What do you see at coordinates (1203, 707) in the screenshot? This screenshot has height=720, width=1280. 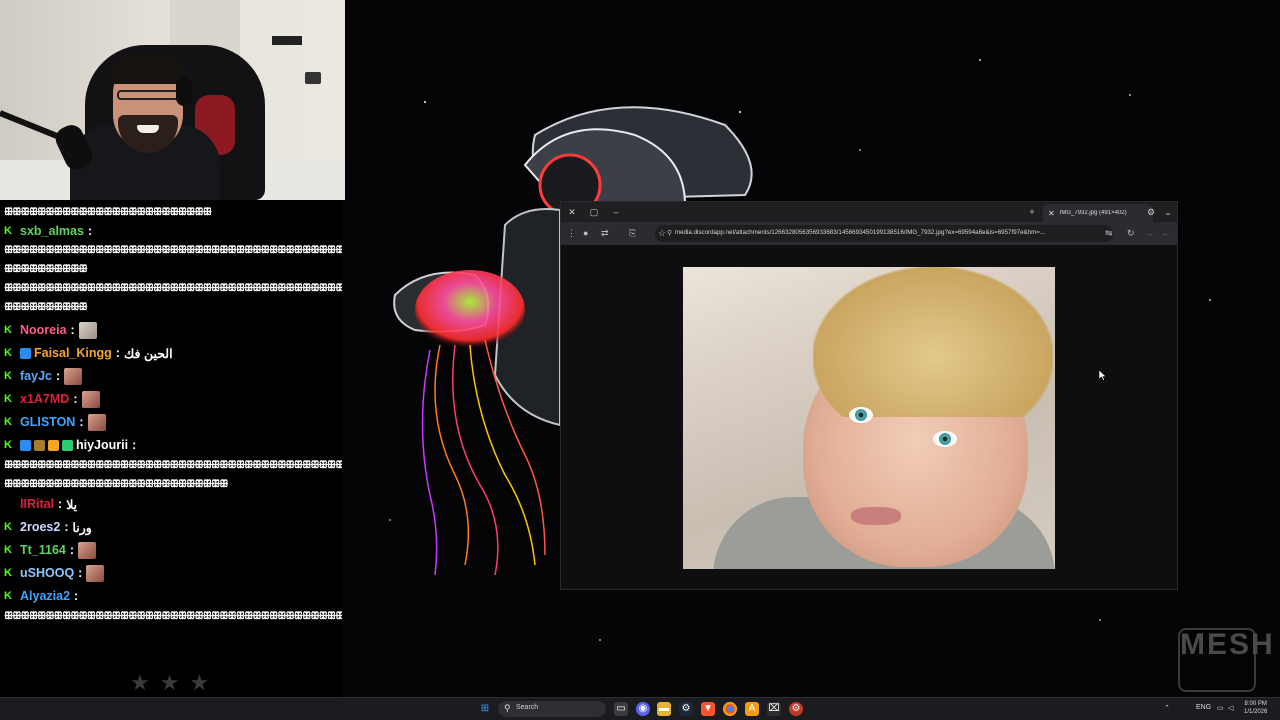 I see `language-indicator: ENG` at bounding box center [1203, 707].